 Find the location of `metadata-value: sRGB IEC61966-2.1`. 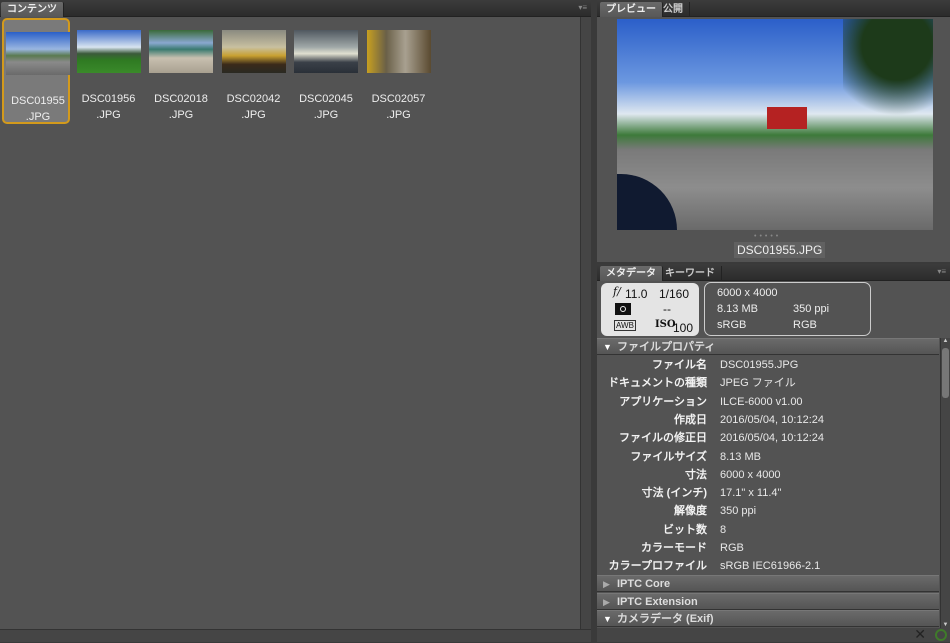

metadata-value: sRGB IEC61966-2.1 is located at coordinates (770, 566).